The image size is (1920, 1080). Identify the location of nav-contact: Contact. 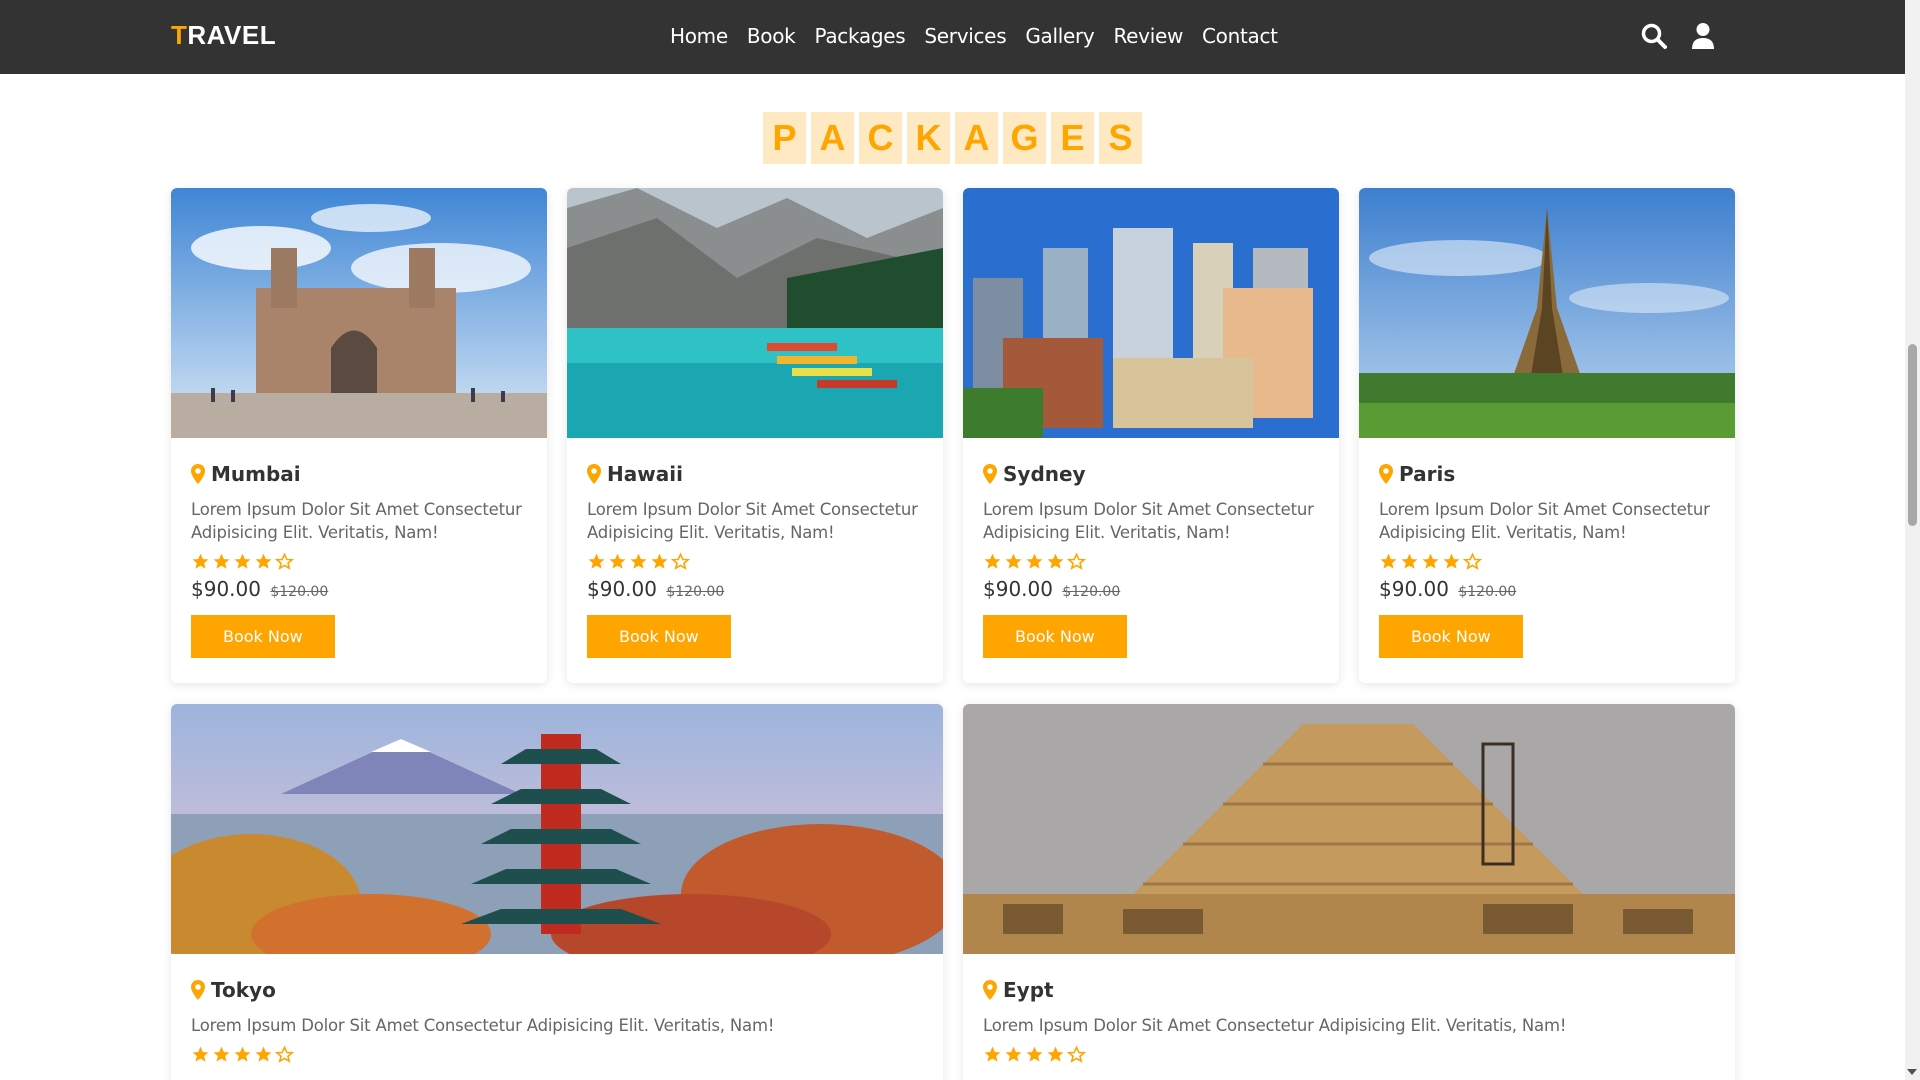
(1240, 36).